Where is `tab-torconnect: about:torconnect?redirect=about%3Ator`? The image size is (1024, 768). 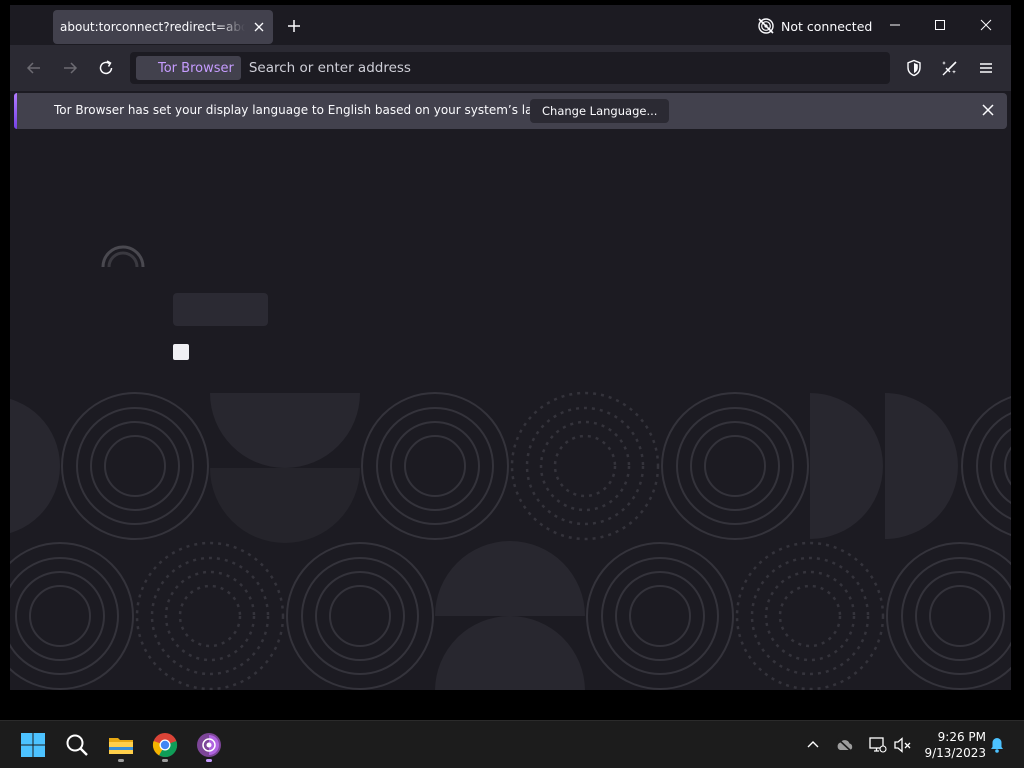 tab-torconnect: about:torconnect?redirect=about%3Ator is located at coordinates (163, 27).